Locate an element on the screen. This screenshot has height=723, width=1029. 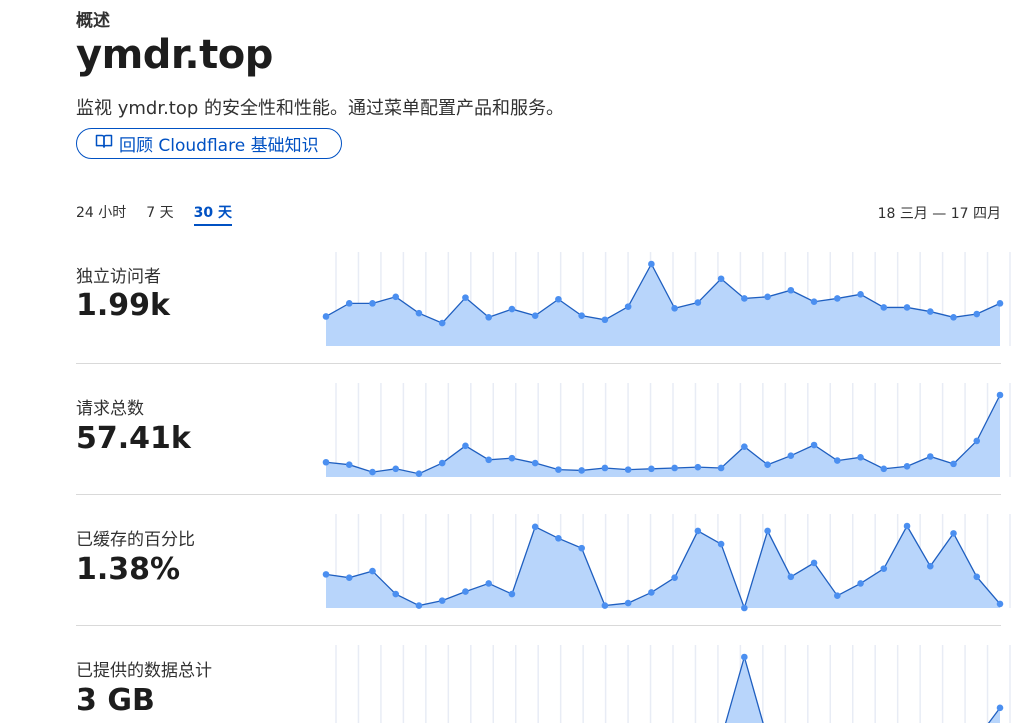
tab-30d: 30 天 is located at coordinates (212, 214).